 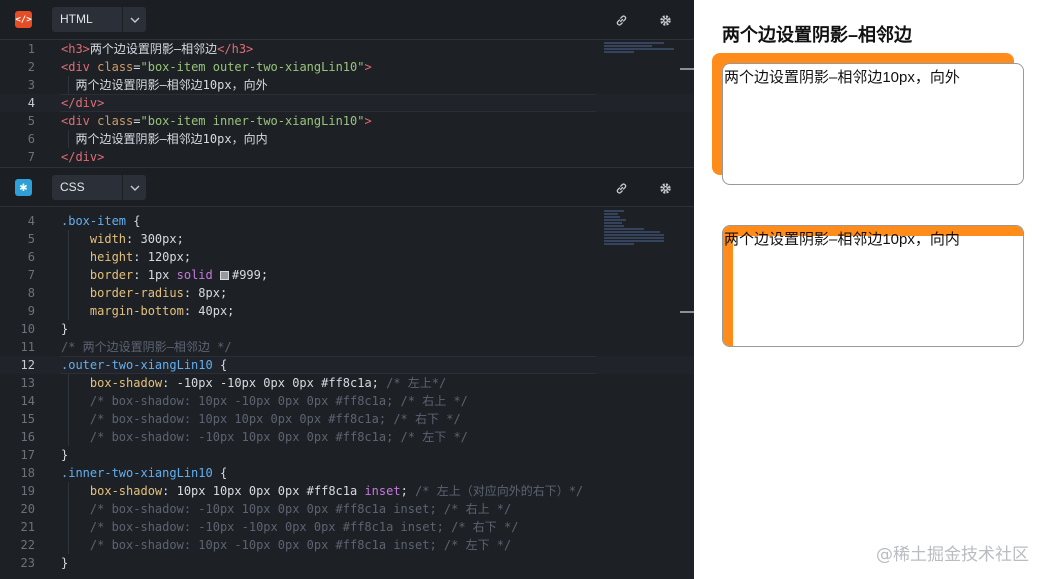 I want to click on html-language-select: HTML, so click(x=99, y=19).